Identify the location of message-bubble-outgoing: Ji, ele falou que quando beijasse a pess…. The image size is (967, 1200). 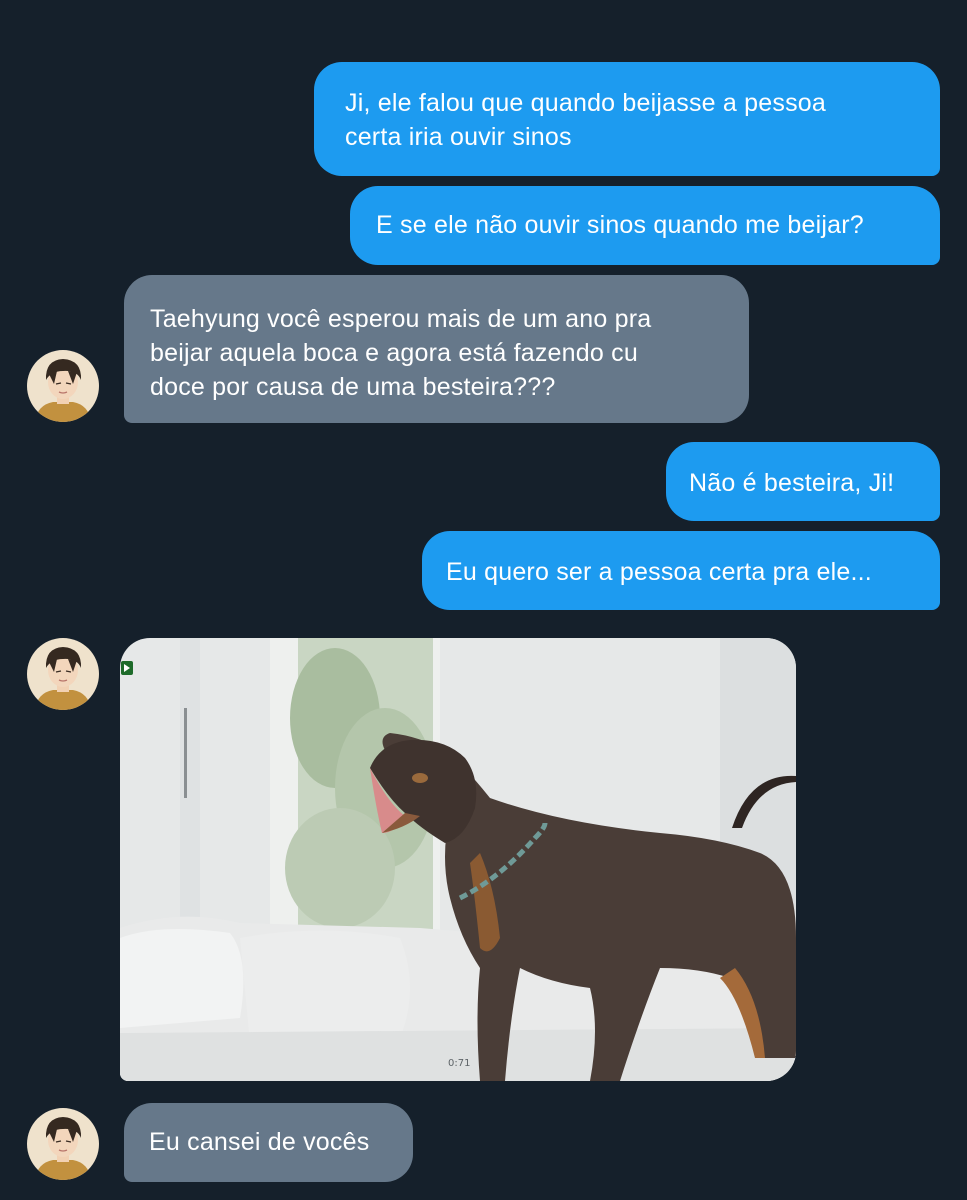
(627, 119).